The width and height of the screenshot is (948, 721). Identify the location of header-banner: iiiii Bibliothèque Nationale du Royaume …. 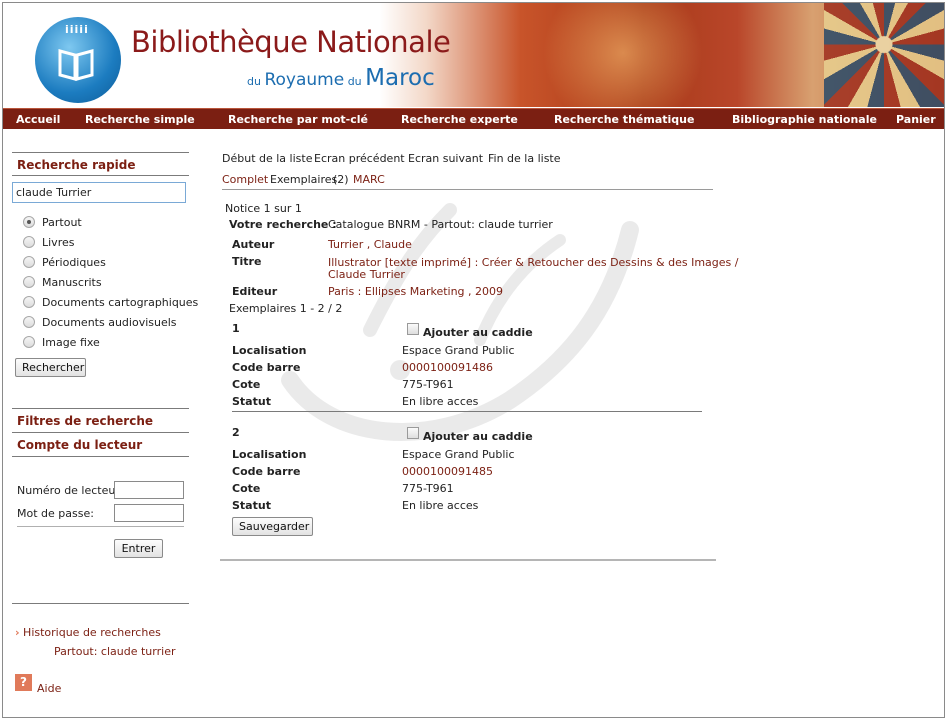
(473, 55).